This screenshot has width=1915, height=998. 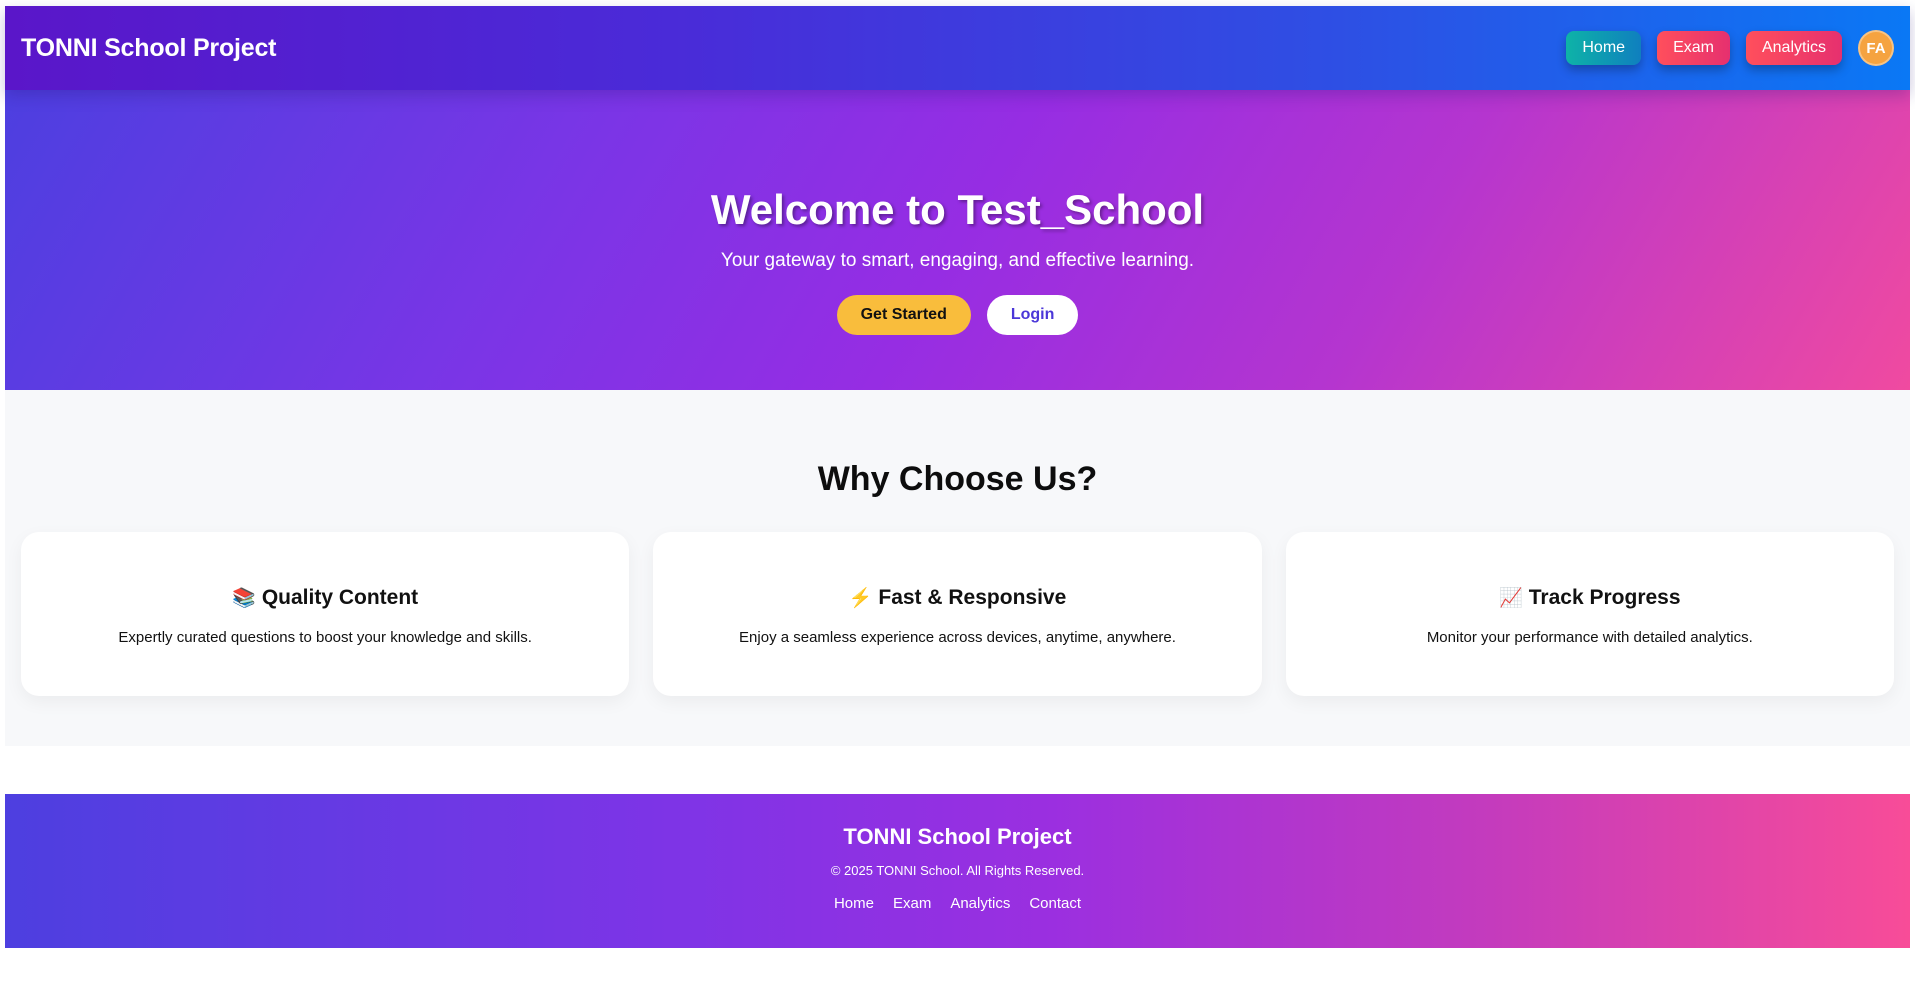 I want to click on footer-links: Home Exam Analytics Contact, so click(x=957, y=903).